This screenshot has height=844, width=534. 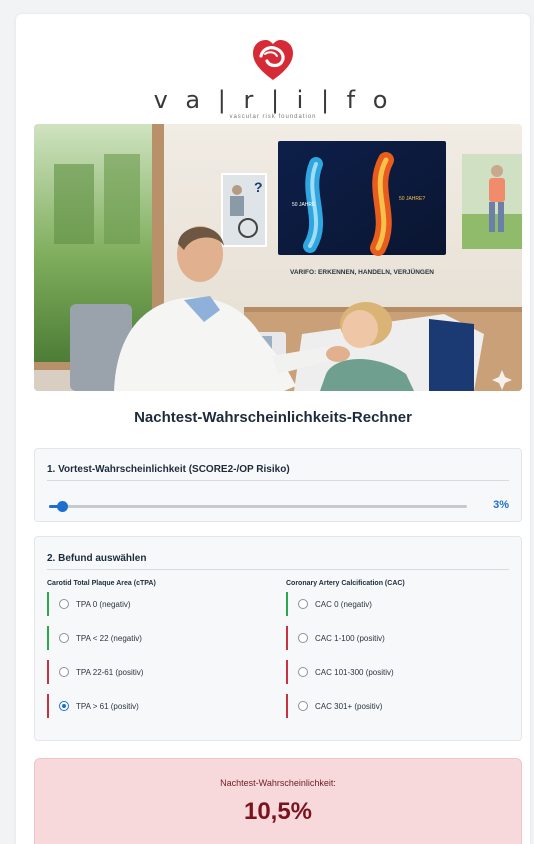 What do you see at coordinates (162, 706) in the screenshot?
I see `ctpa-option: TPA > 61 (positiv)` at bounding box center [162, 706].